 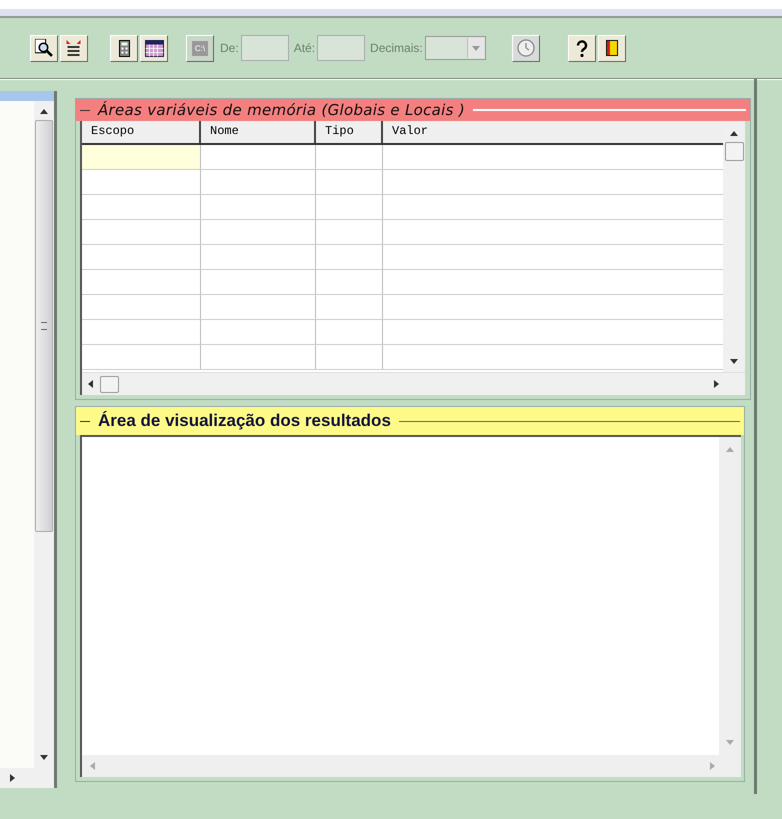 I want to click on column-header: Nome, so click(x=258, y=132).